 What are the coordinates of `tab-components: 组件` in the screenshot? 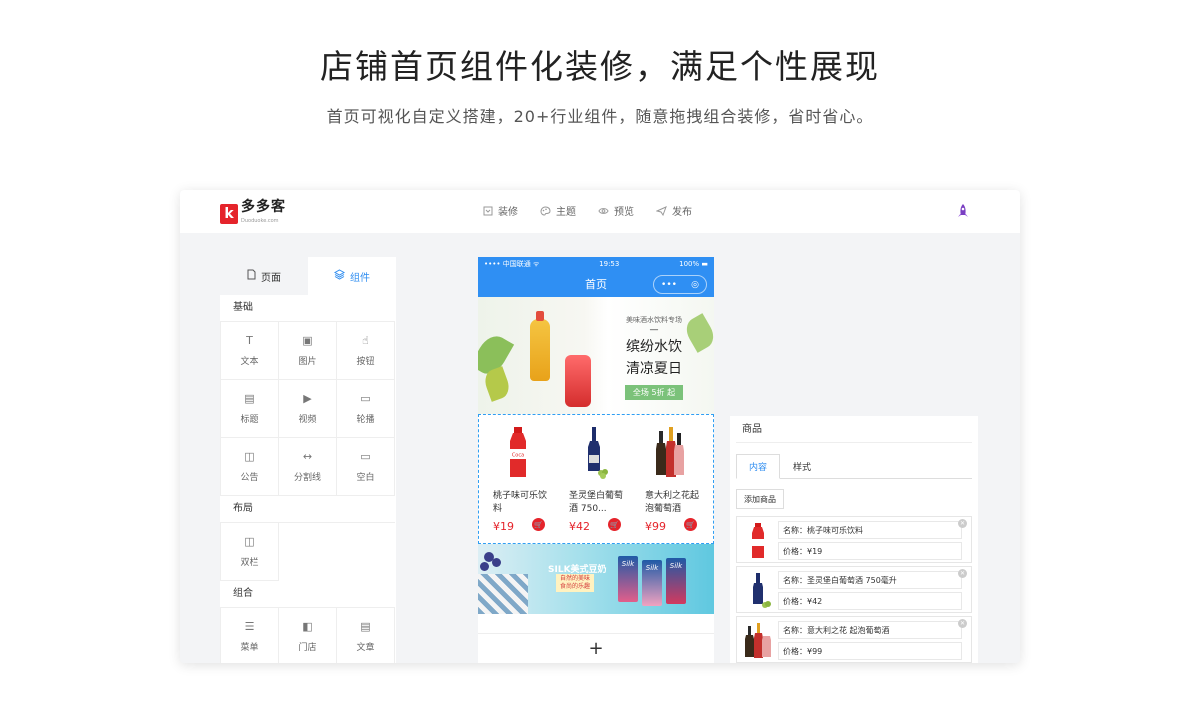 It's located at (352, 276).